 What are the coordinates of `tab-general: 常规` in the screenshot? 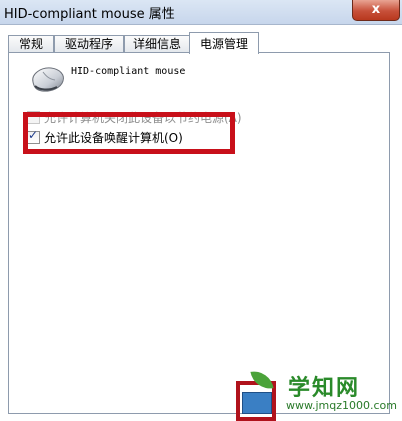 It's located at (31, 44).